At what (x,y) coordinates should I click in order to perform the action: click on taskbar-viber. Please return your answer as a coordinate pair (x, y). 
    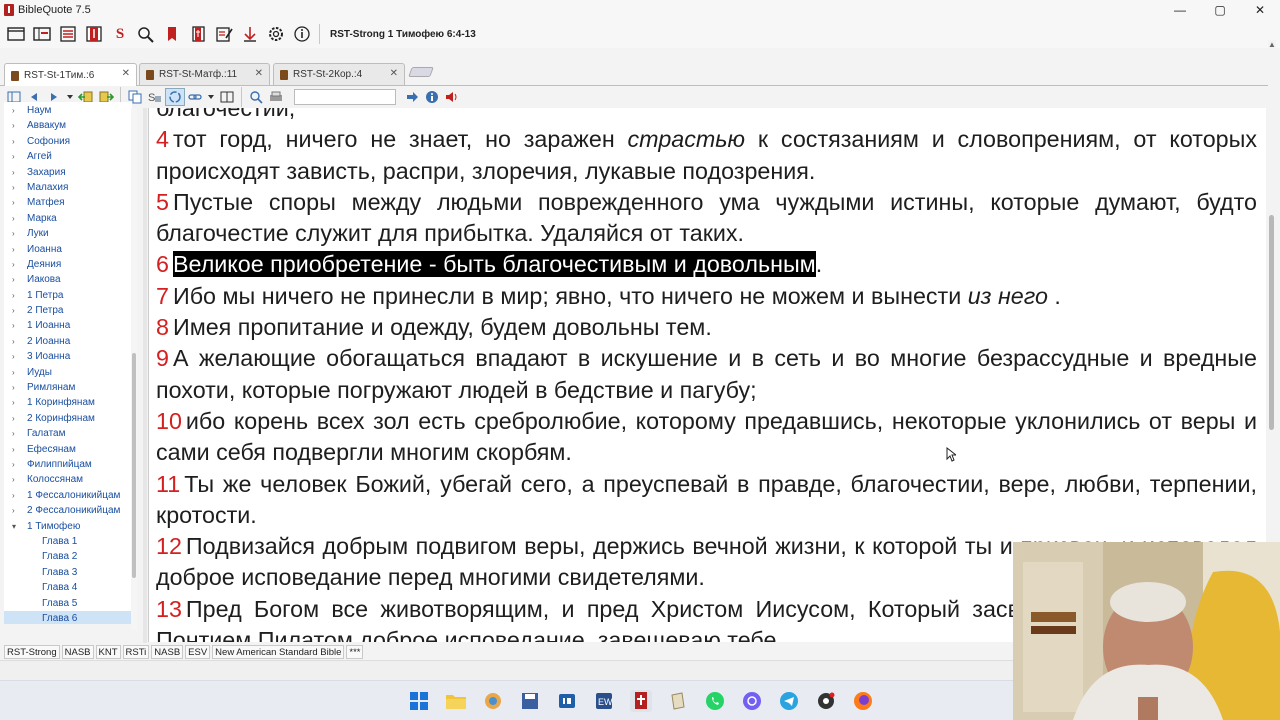
    Looking at the image, I should click on (752, 701).